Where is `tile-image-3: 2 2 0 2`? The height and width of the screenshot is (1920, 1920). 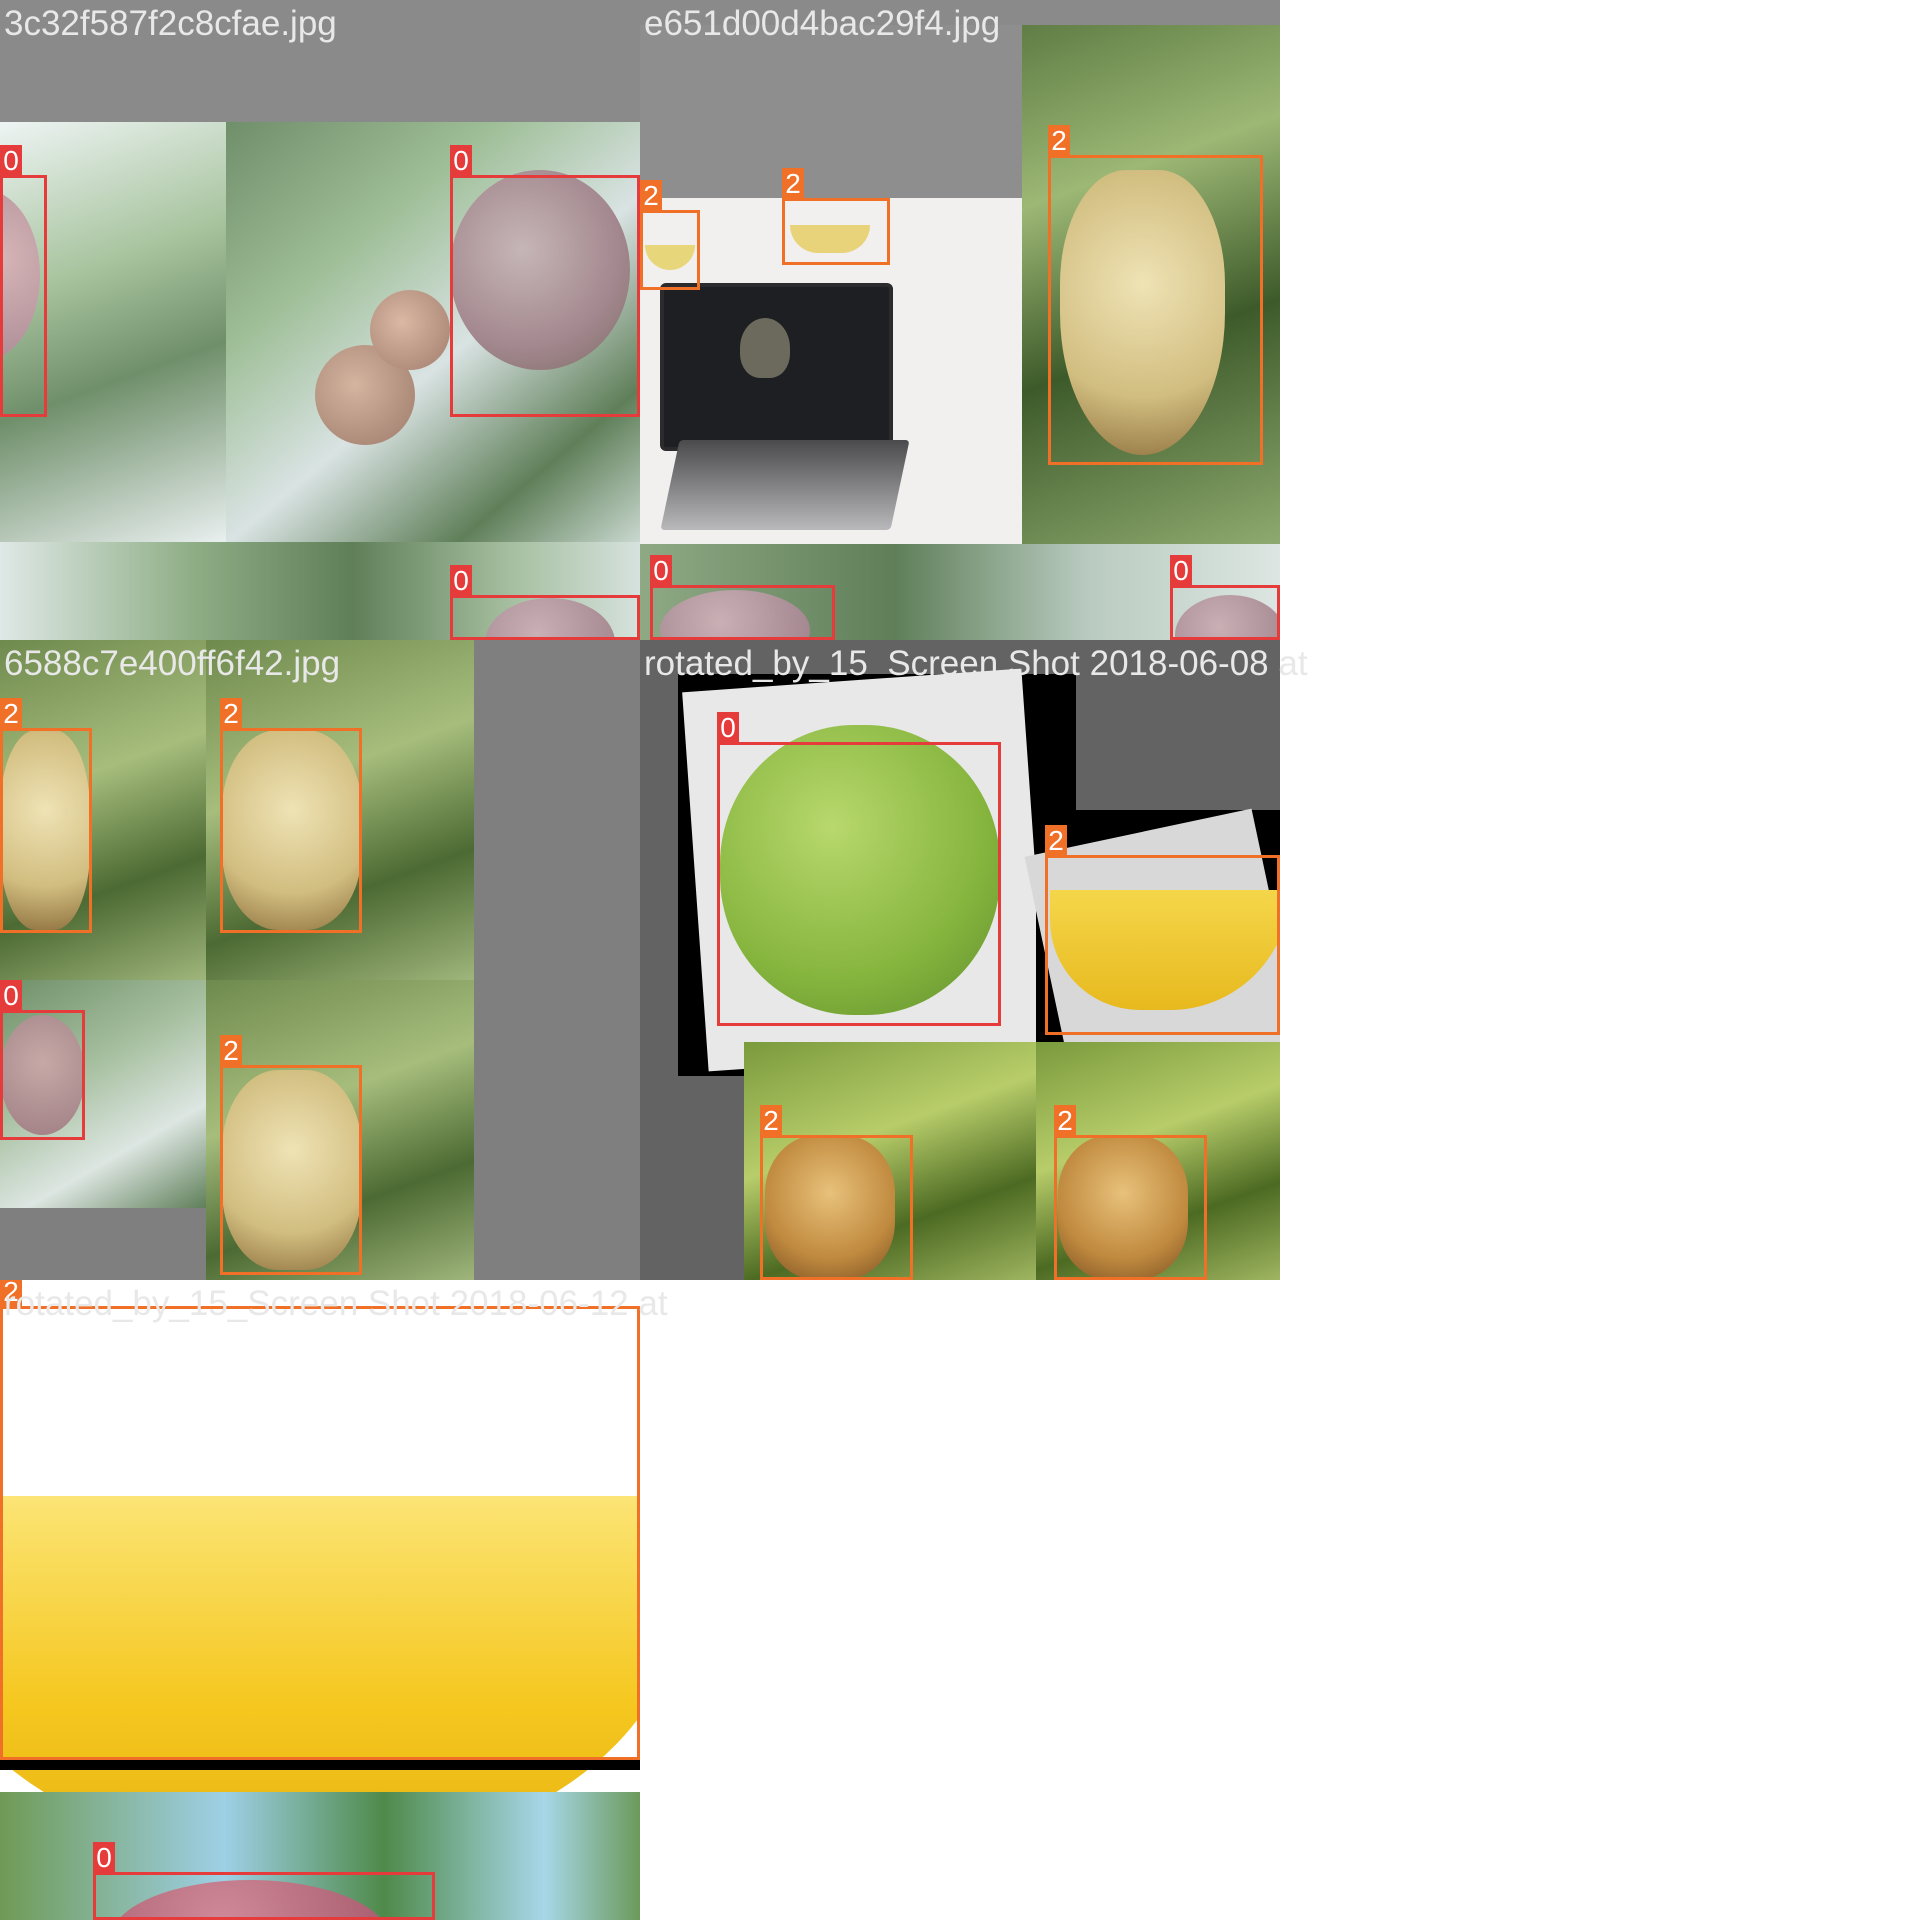 tile-image-3: 2 2 0 2 is located at coordinates (320, 960).